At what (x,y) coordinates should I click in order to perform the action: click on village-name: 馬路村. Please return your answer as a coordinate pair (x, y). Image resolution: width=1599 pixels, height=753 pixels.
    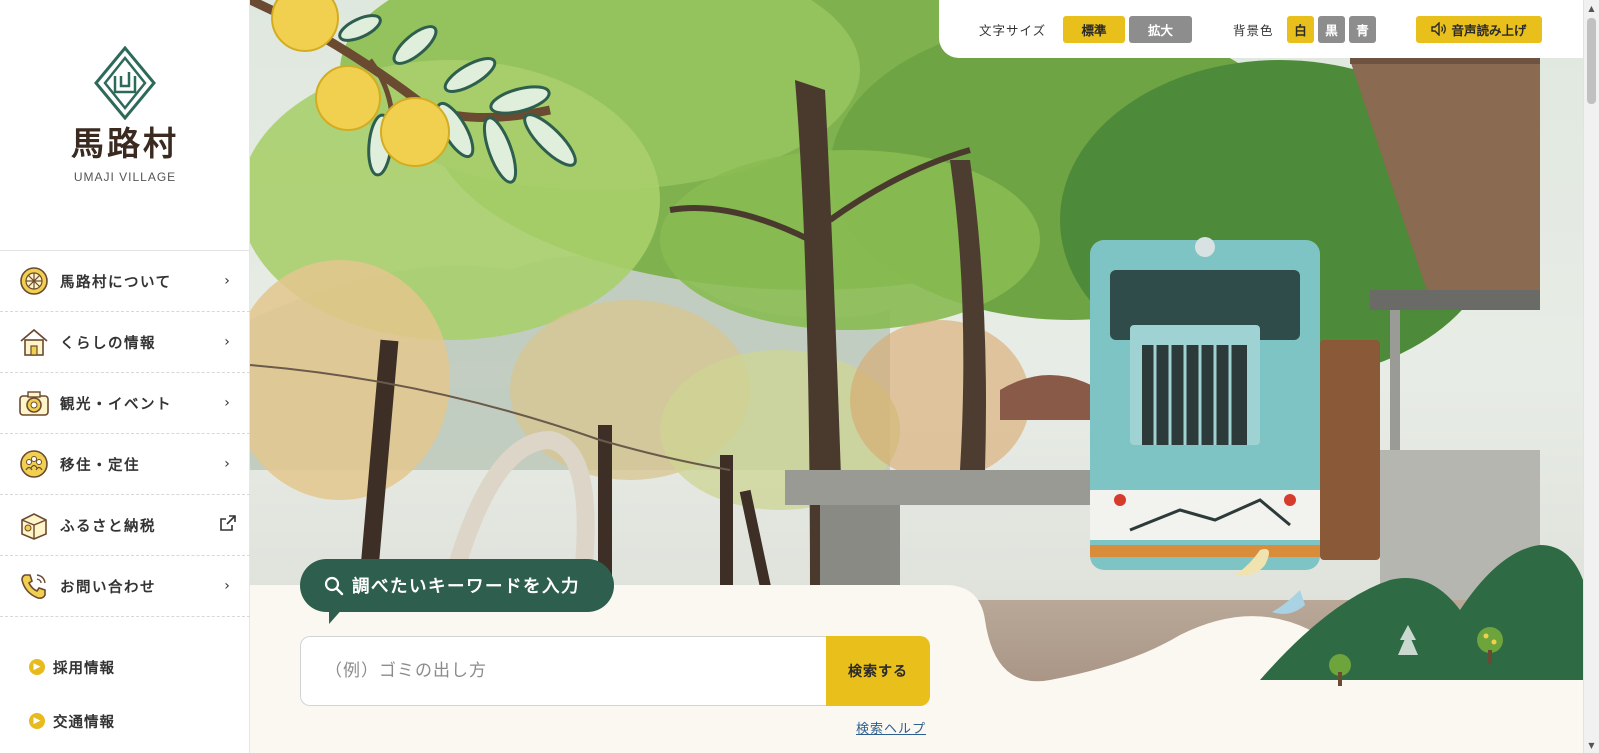
    Looking at the image, I should click on (125, 143).